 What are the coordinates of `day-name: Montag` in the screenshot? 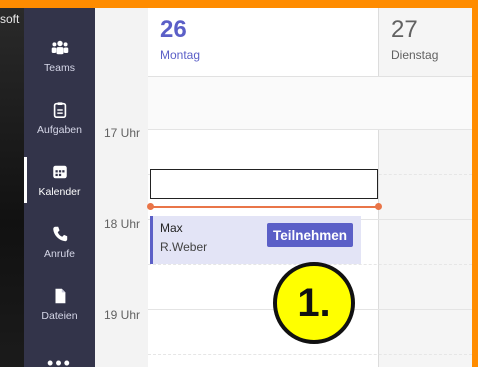 It's located at (180, 55).